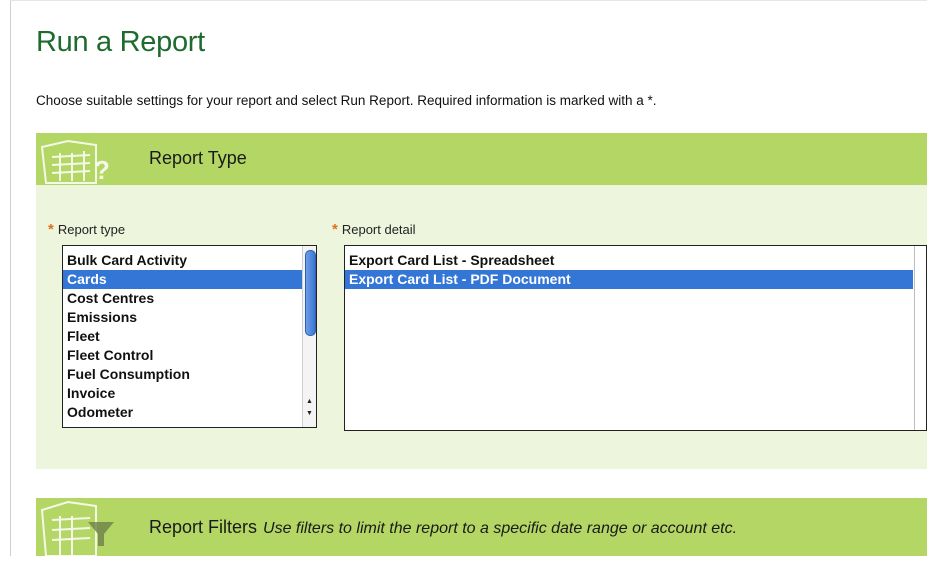  What do you see at coordinates (378, 229) in the screenshot?
I see `report-detail-label-text: Report detail` at bounding box center [378, 229].